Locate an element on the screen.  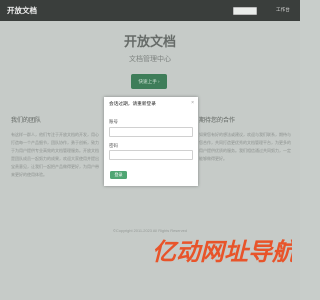
brand-logo: 开放文档 is located at coordinates (22, 10).